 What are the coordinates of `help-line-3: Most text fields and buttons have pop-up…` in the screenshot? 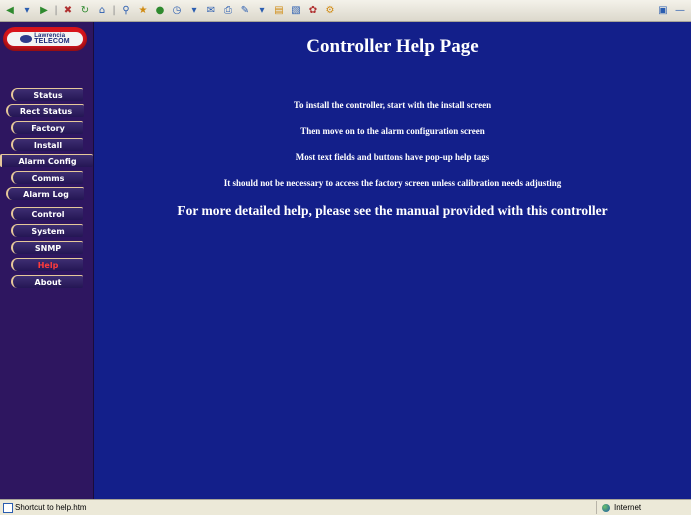 It's located at (392, 157).